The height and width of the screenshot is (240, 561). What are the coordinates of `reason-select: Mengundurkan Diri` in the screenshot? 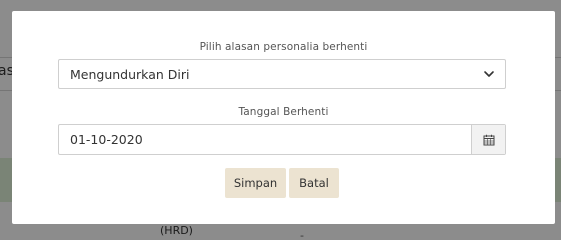 It's located at (282, 74).